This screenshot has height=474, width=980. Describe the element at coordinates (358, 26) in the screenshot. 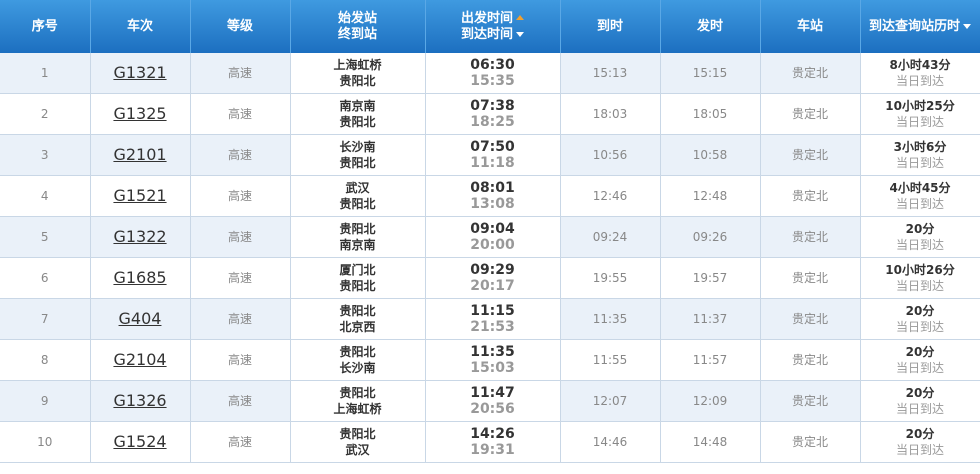

I see `header-stations: 始发站 终到站` at that location.